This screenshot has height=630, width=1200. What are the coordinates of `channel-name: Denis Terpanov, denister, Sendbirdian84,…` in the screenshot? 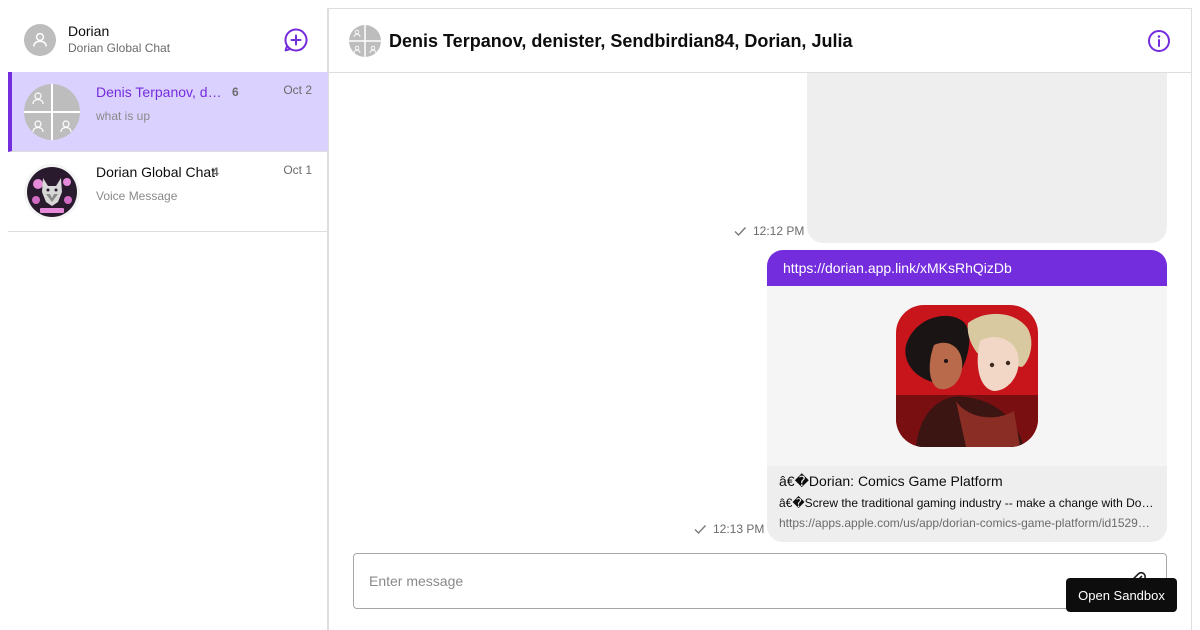 It's located at (160, 92).